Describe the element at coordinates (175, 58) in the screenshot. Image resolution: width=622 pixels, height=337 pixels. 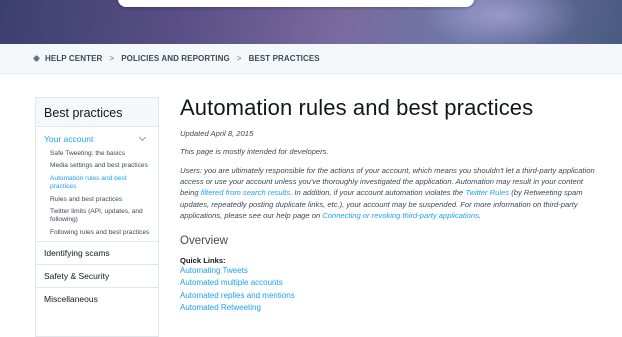
I see `breadcrumb-policies: POLICIES AND REPORTING` at that location.